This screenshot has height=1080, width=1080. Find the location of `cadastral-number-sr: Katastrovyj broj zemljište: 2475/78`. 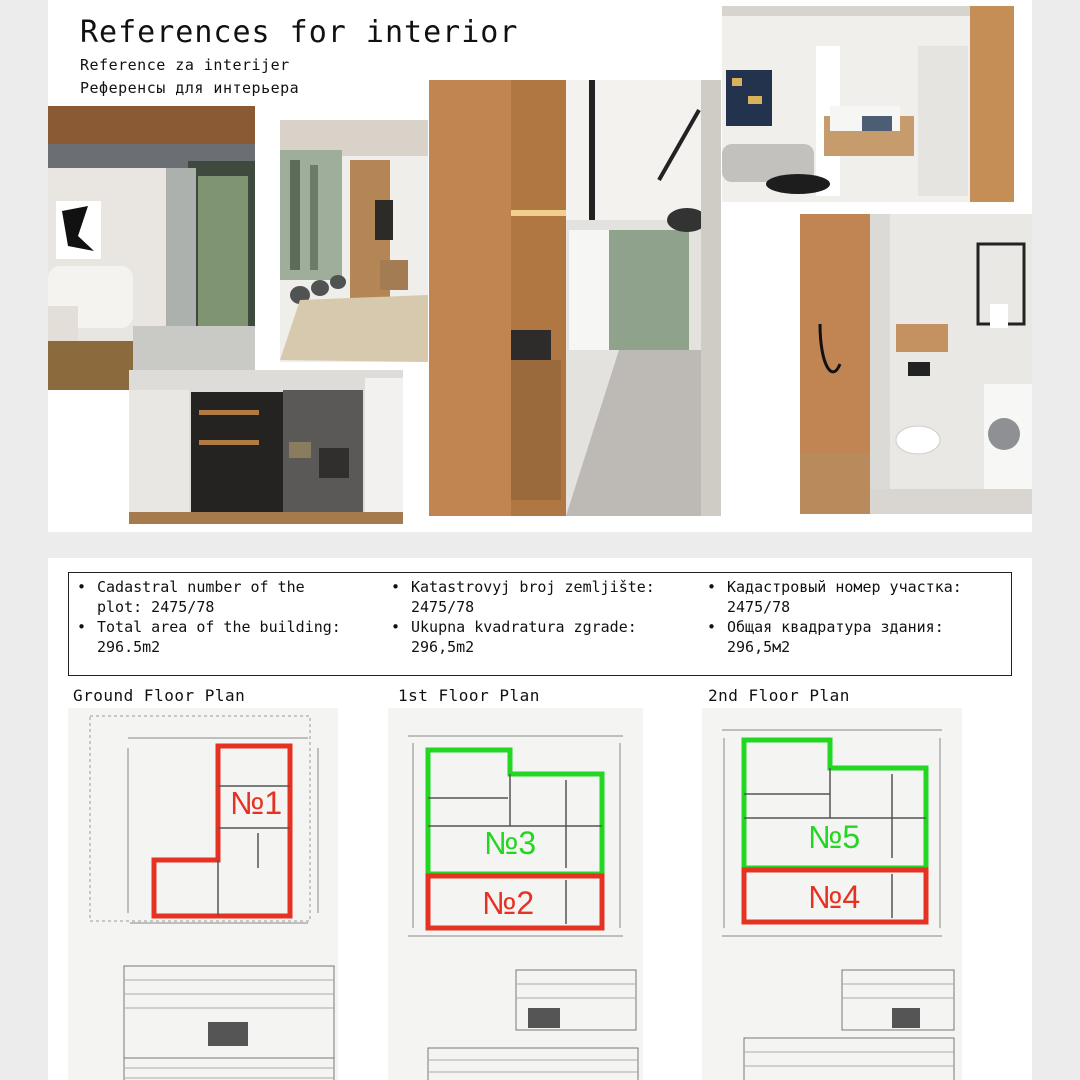

cadastral-number-sr: Katastrovyj broj zemljište: 2475/78 is located at coordinates (542, 597).